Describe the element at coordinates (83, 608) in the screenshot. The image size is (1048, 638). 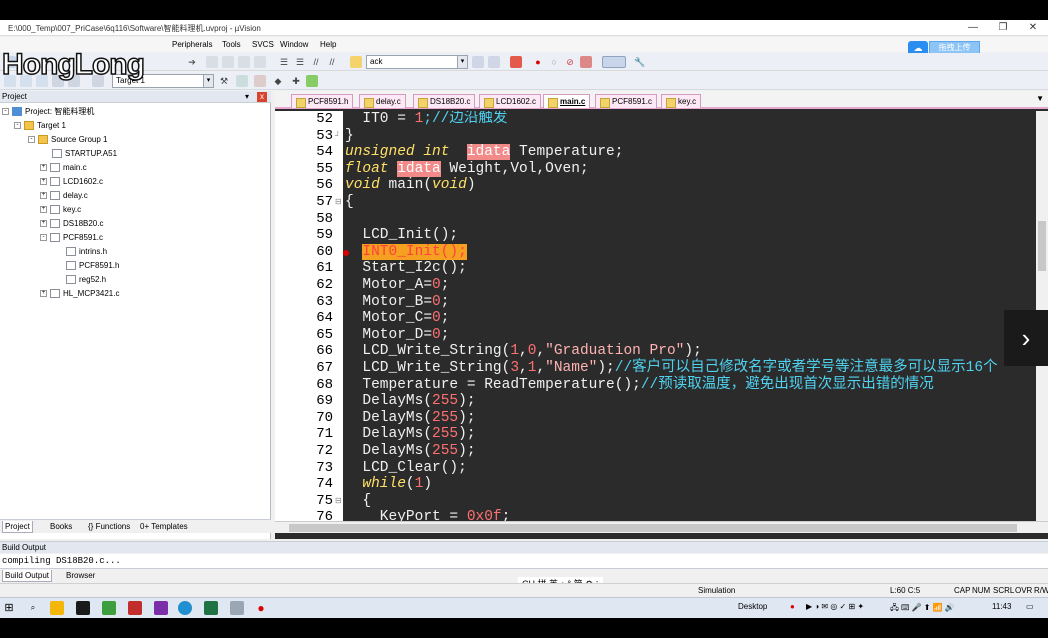
I see `terminal-icon` at that location.